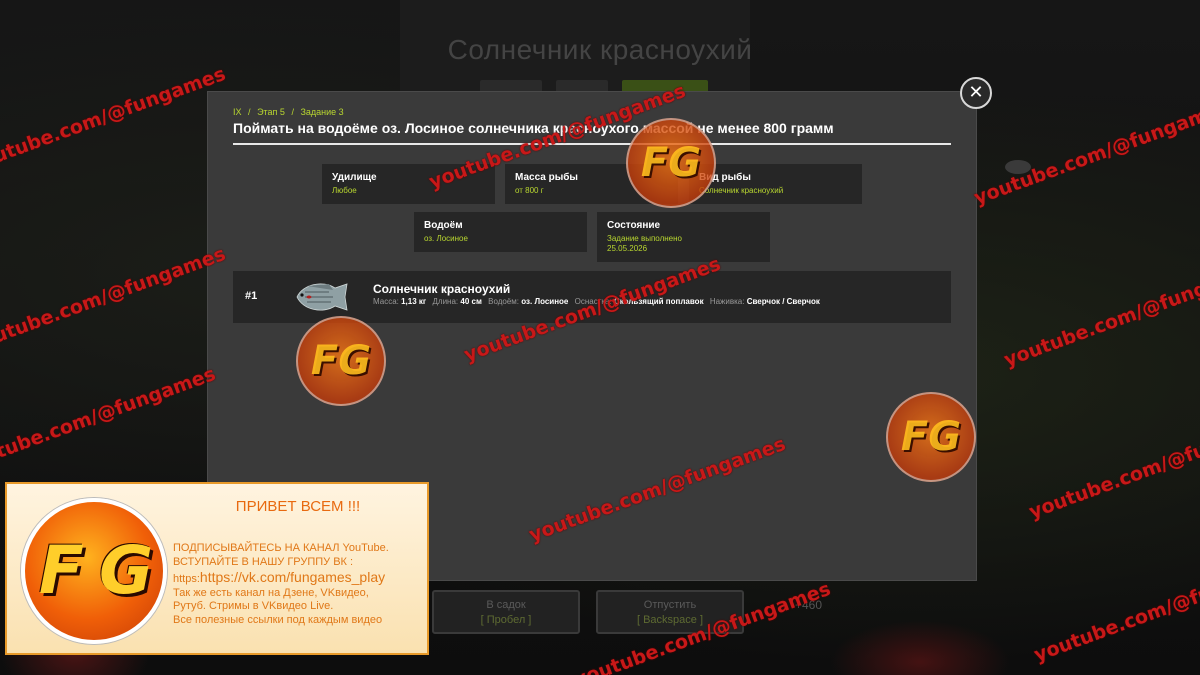 The height and width of the screenshot is (675, 1200). What do you see at coordinates (500, 232) in the screenshot?
I see `info-water-body: Водоём оз. Лосиное` at bounding box center [500, 232].